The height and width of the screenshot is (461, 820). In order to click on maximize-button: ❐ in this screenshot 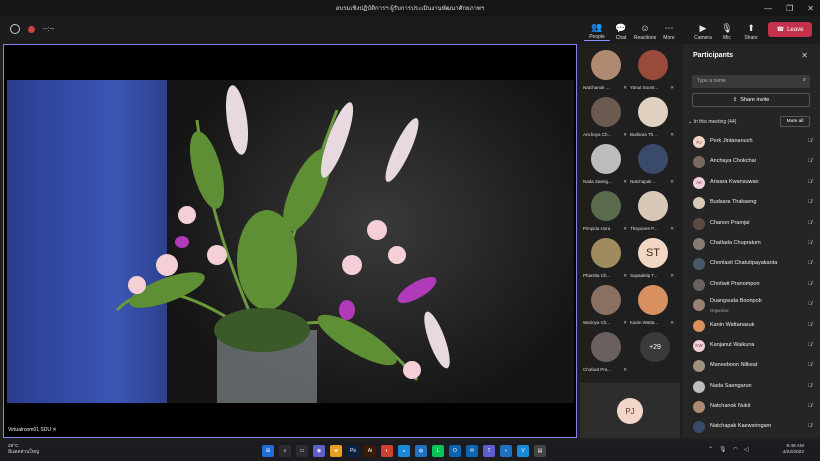, I will do `click(789, 8)`.